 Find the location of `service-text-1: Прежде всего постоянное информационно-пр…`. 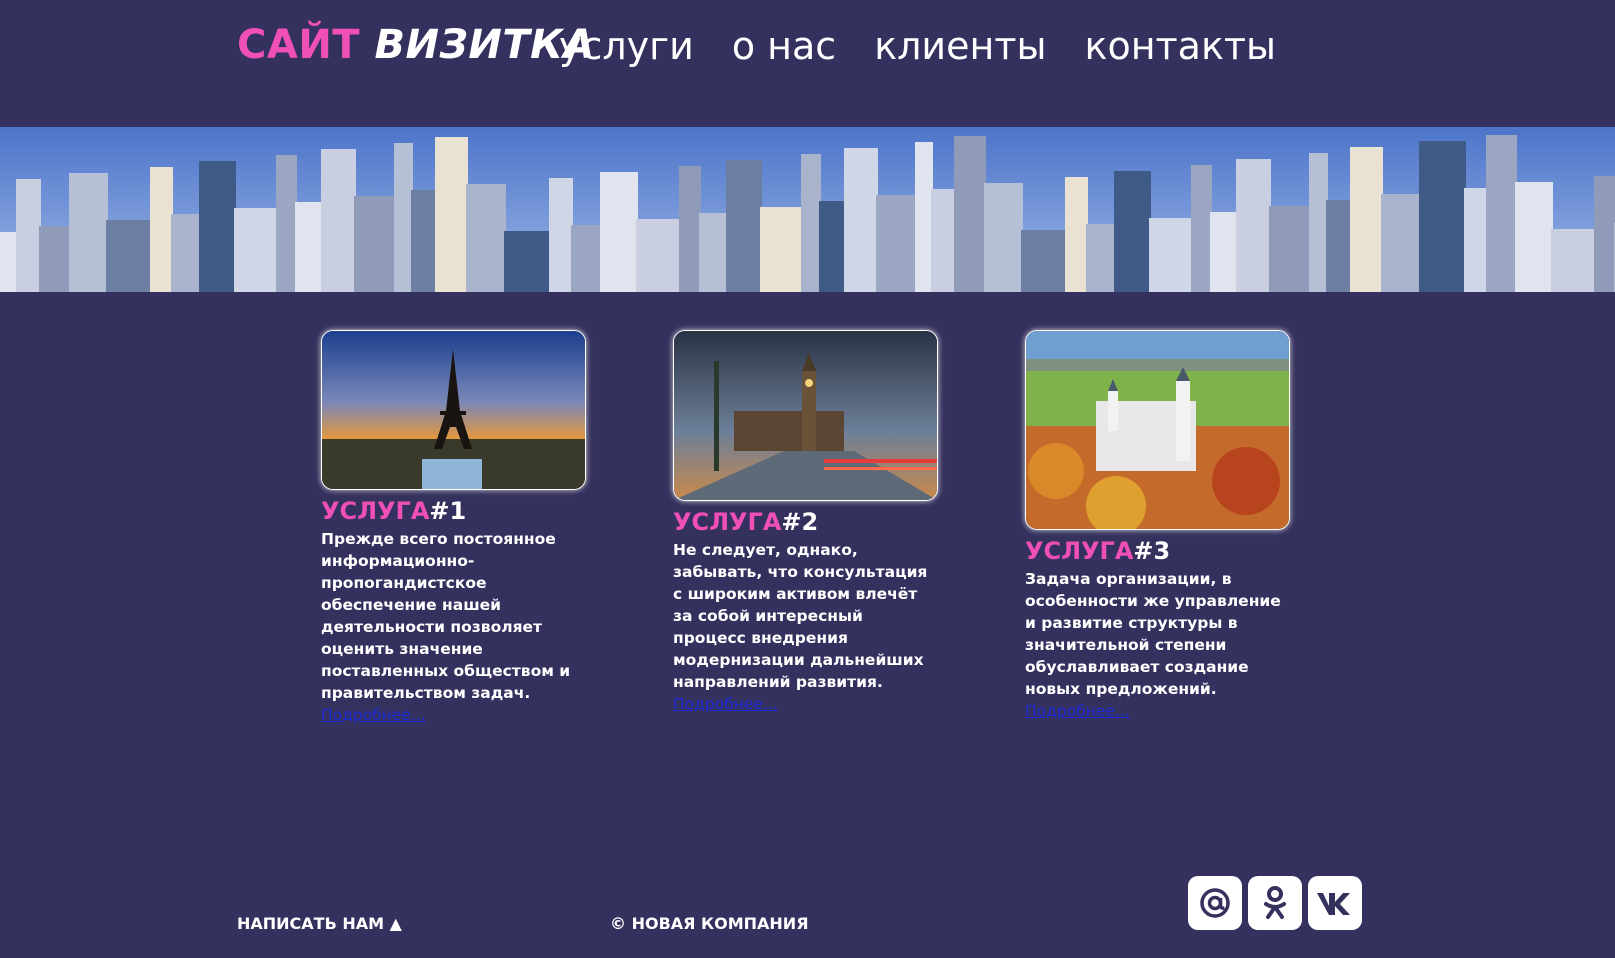

service-text-1: Прежде всего постоянное информационно-пр… is located at coordinates (446, 616).